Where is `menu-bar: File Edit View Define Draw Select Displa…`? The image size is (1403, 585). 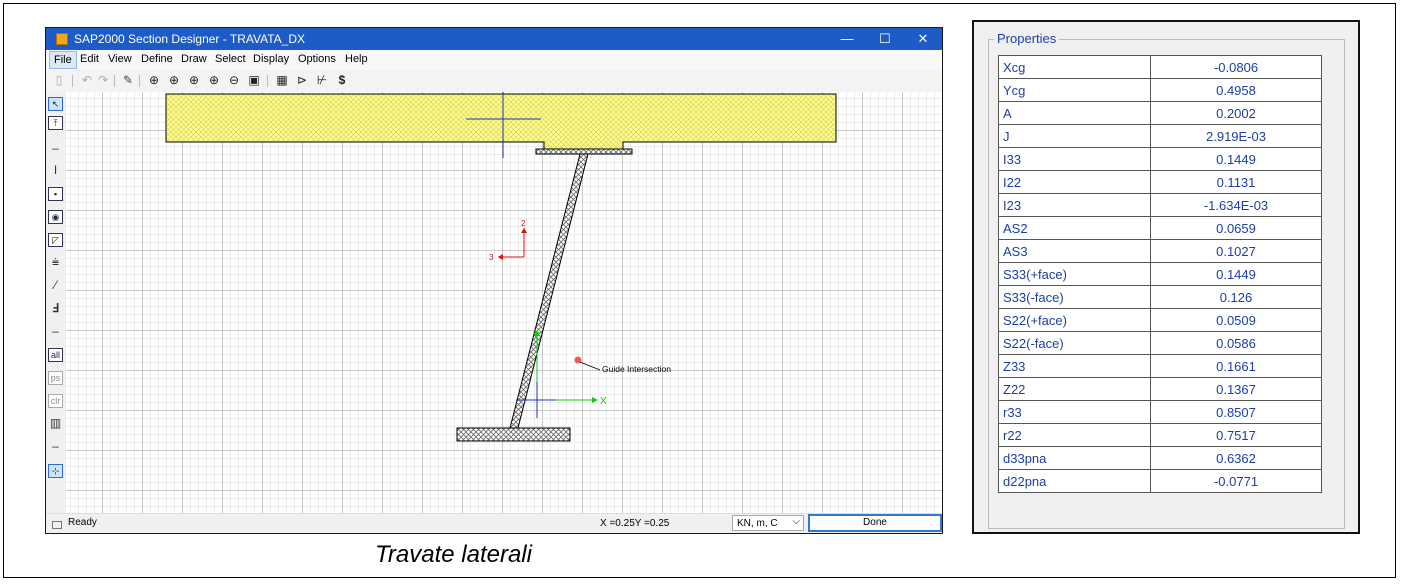 menu-bar: File Edit View Define Draw Select Displa… is located at coordinates (494, 60).